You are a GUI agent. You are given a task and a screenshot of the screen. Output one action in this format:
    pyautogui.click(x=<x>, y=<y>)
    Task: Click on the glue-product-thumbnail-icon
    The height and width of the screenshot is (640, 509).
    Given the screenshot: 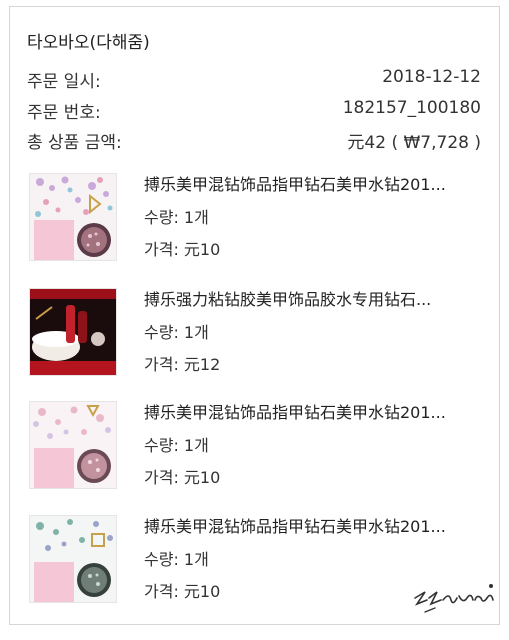 What is the action you would take?
    pyautogui.click(x=73, y=332)
    